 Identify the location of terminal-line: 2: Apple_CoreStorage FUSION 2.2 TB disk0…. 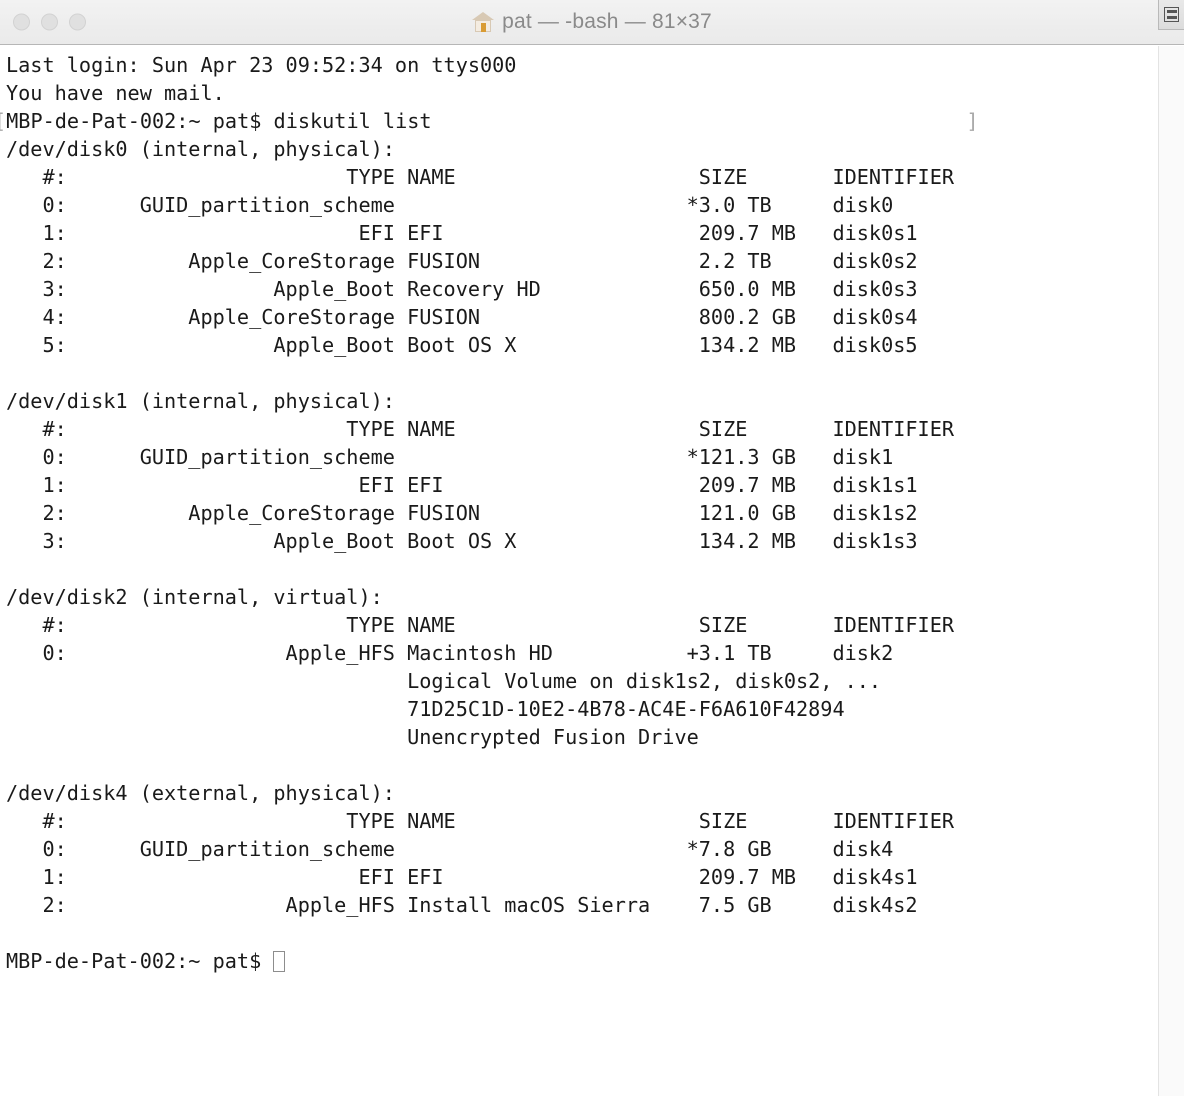
(462, 261).